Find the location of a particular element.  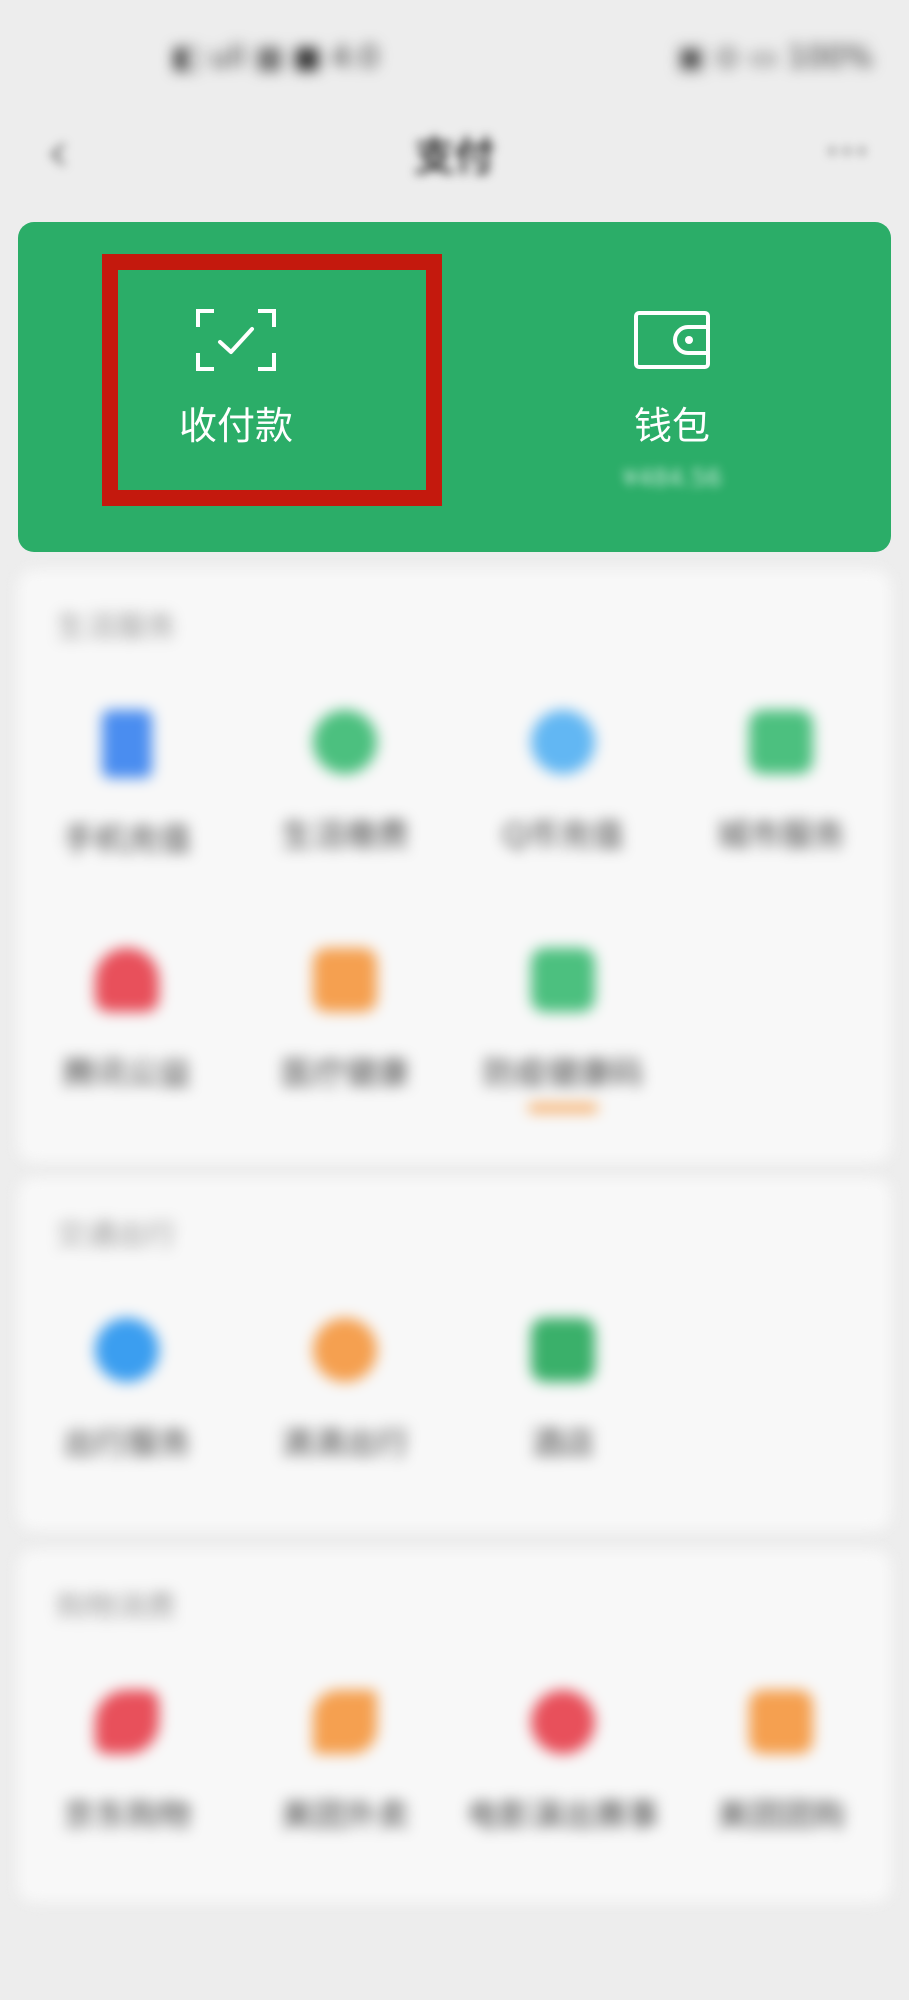

pay-receive-button: 收付款 is located at coordinates (236, 387).